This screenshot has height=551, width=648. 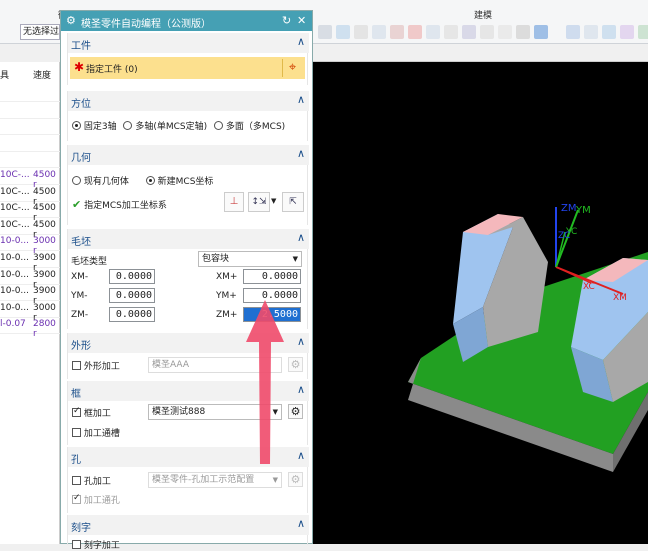 What do you see at coordinates (301, 20) in the screenshot?
I see `close-icon: ✕` at bounding box center [301, 20].